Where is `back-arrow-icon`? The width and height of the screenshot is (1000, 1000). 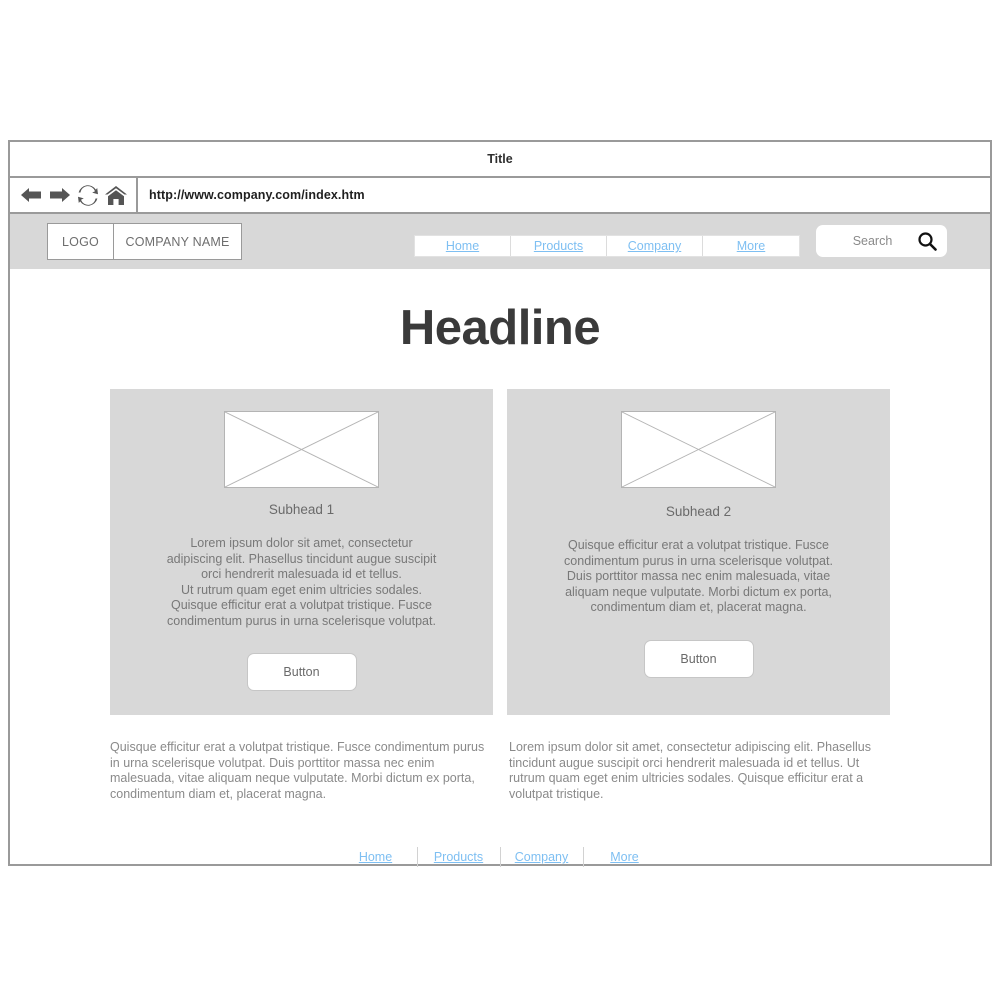
back-arrow-icon is located at coordinates (31, 195).